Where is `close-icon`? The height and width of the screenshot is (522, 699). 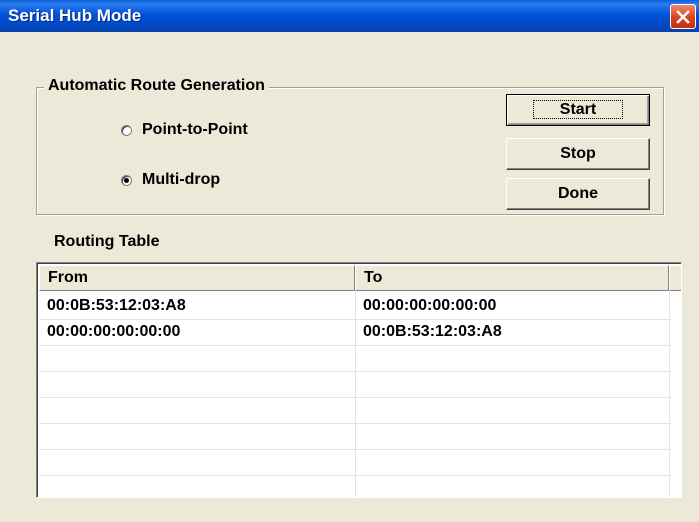
close-icon is located at coordinates (683, 17).